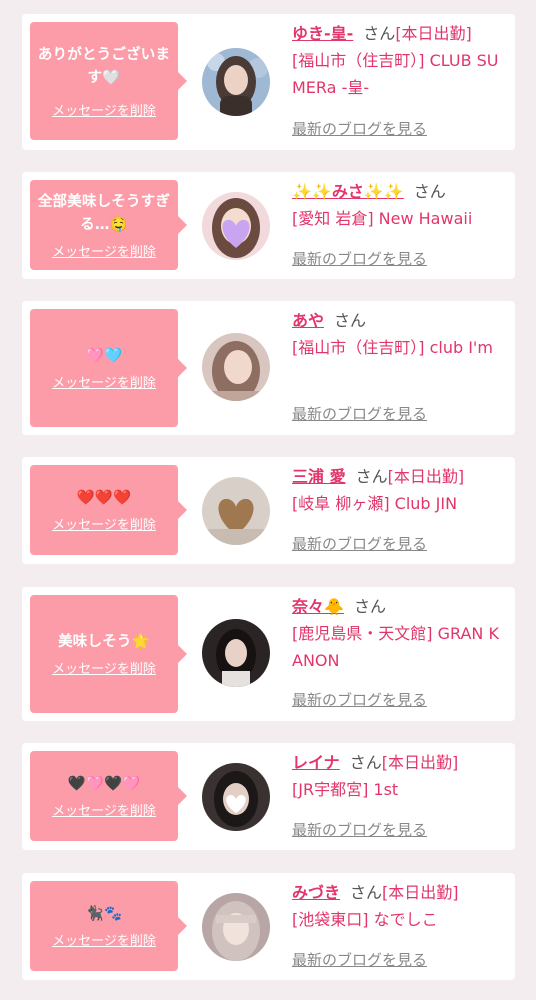 The height and width of the screenshot is (1000, 536). What do you see at coordinates (108, 654) in the screenshot?
I see `message-bubble: 美味しそう🌟 メッセージを削除` at bounding box center [108, 654].